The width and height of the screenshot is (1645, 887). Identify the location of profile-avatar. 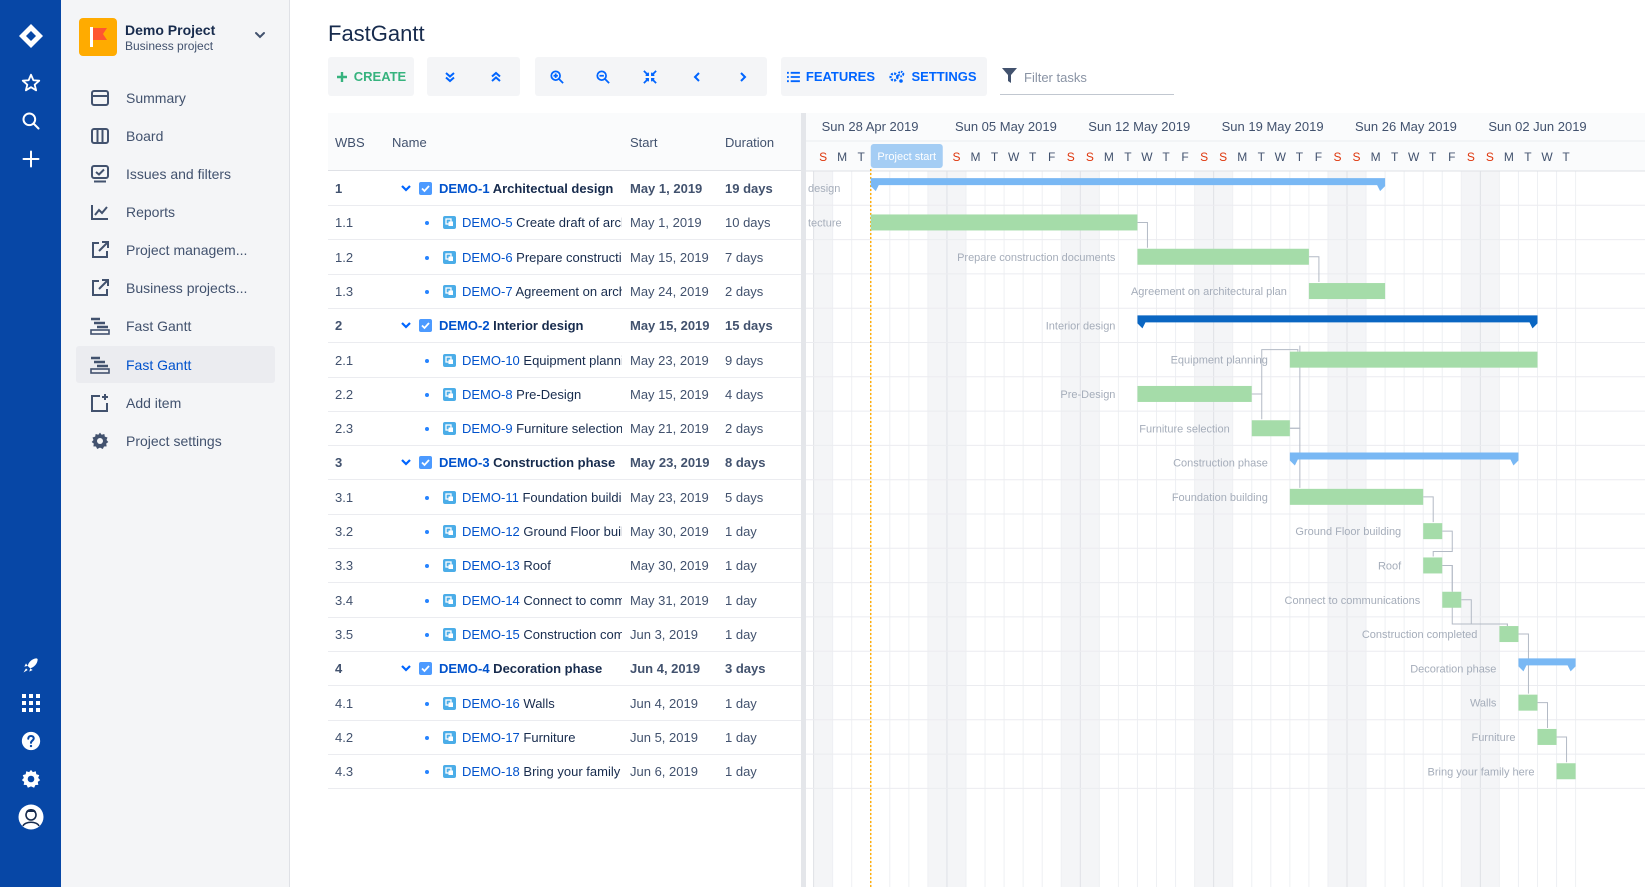
(31, 817).